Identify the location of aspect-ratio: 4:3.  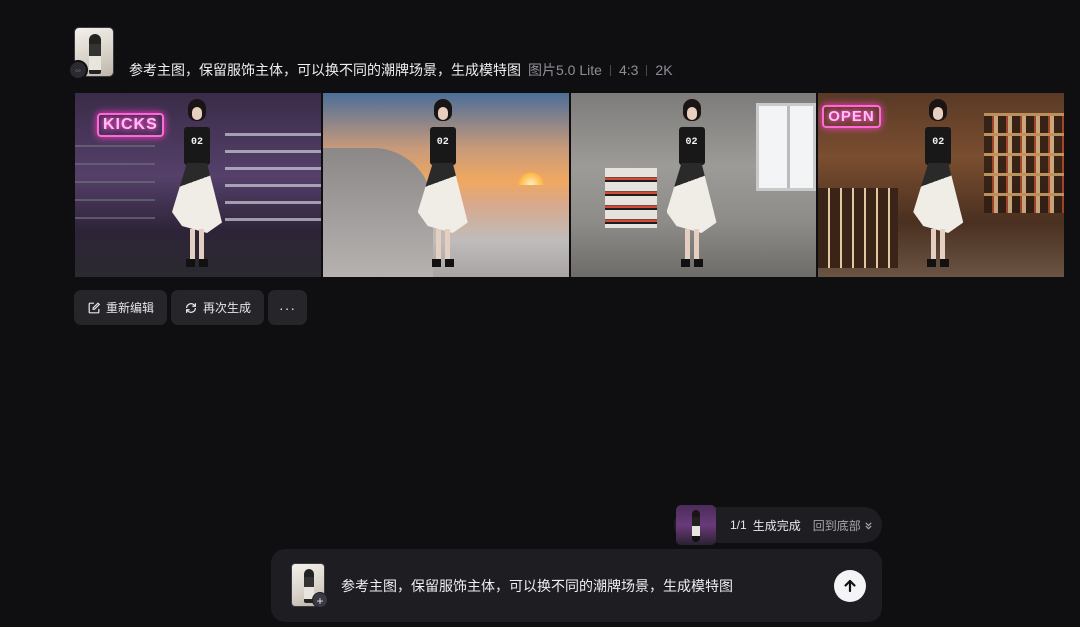
(628, 70).